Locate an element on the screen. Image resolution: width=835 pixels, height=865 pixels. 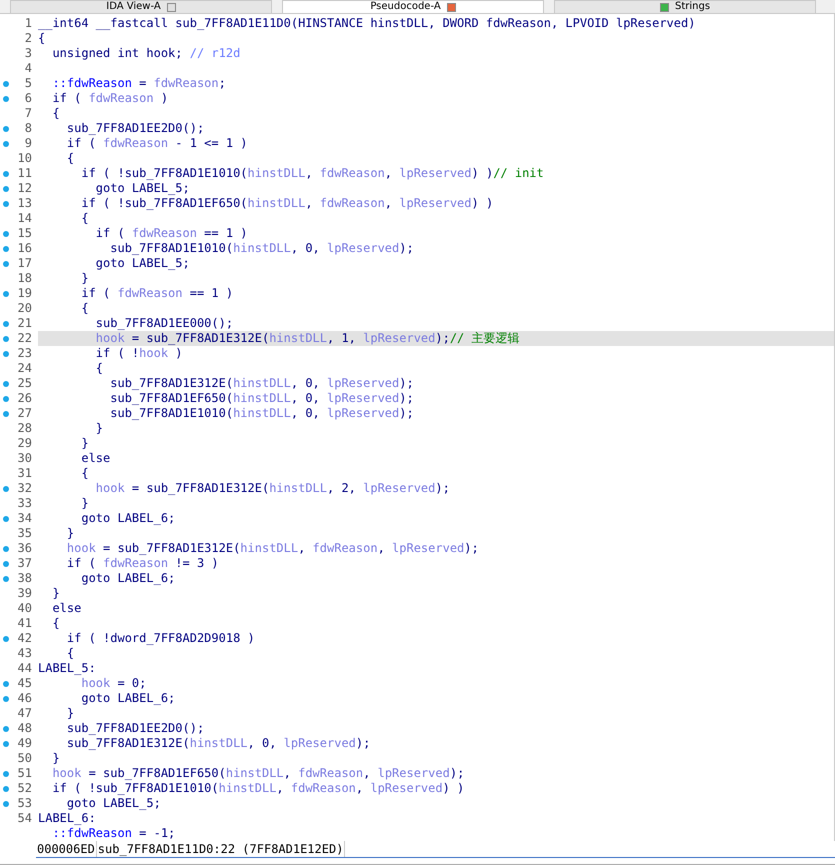
code-line: if ( !sub_7FF8AD1E1010(hinstDLL, fdwReason, lpReserved) )// init is located at coordinates (312, 173).